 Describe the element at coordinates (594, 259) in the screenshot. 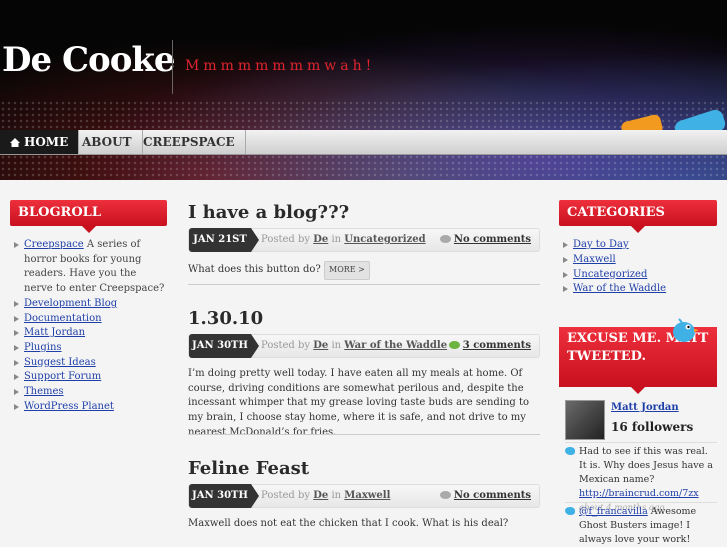

I see `category-link-maxwell: Maxwell` at that location.